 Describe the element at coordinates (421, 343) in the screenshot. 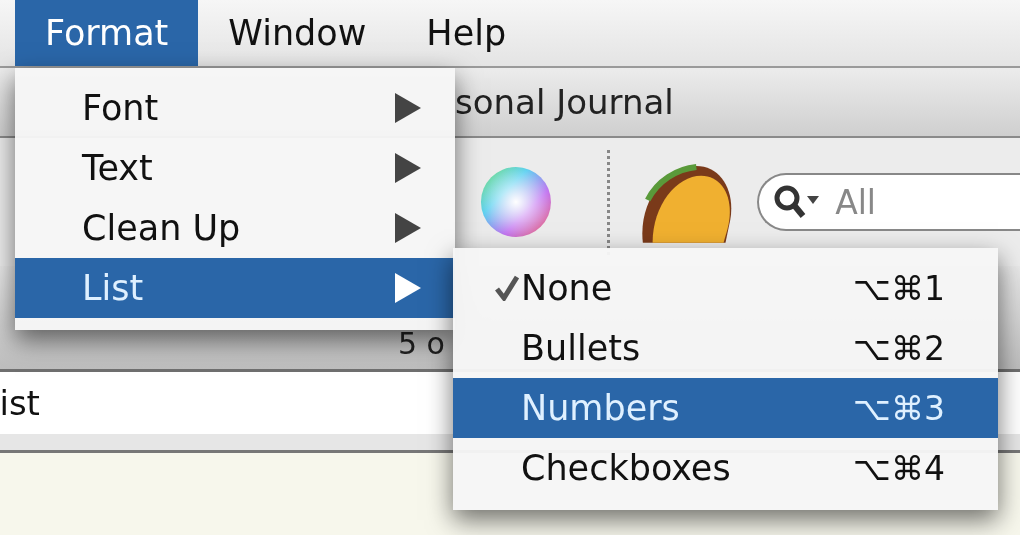

I see `entry-count: 5 o` at that location.